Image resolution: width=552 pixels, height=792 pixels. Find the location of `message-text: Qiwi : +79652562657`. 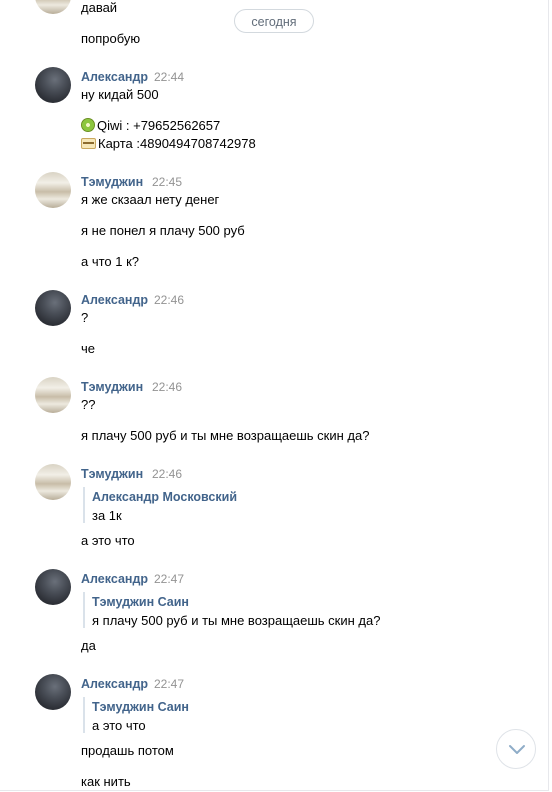

message-text: Qiwi : +79652562657 is located at coordinates (159, 125).